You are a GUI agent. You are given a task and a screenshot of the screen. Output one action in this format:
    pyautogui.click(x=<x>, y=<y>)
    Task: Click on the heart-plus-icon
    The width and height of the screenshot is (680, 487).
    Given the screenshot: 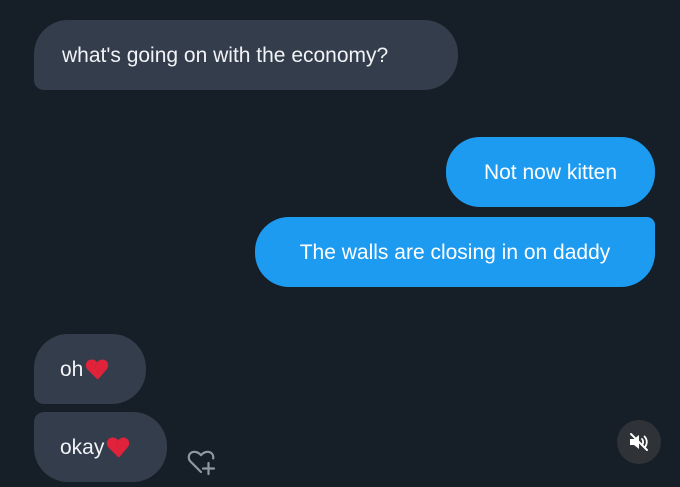 What is the action you would take?
    pyautogui.click(x=201, y=463)
    